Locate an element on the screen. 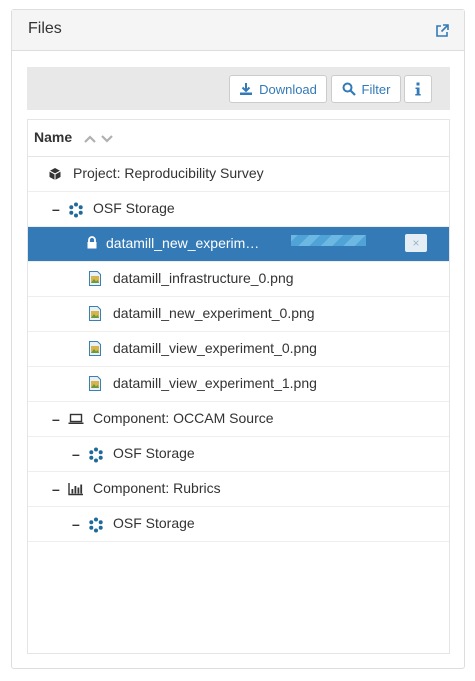  sort-descending-icon is located at coordinates (107, 138).